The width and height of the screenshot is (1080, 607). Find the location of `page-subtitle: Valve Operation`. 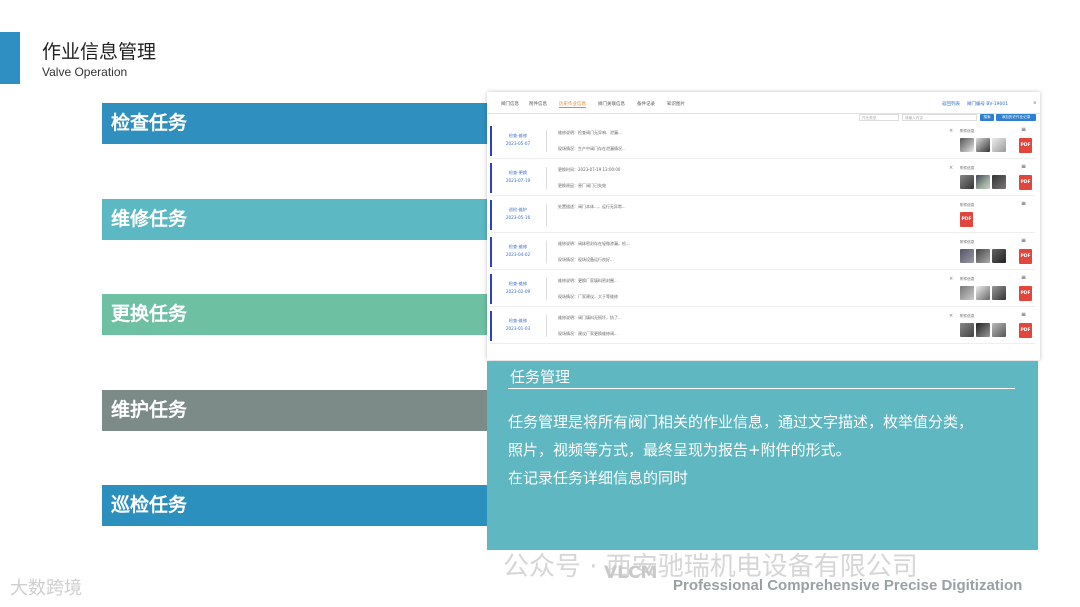

page-subtitle: Valve Operation is located at coordinates (85, 72).